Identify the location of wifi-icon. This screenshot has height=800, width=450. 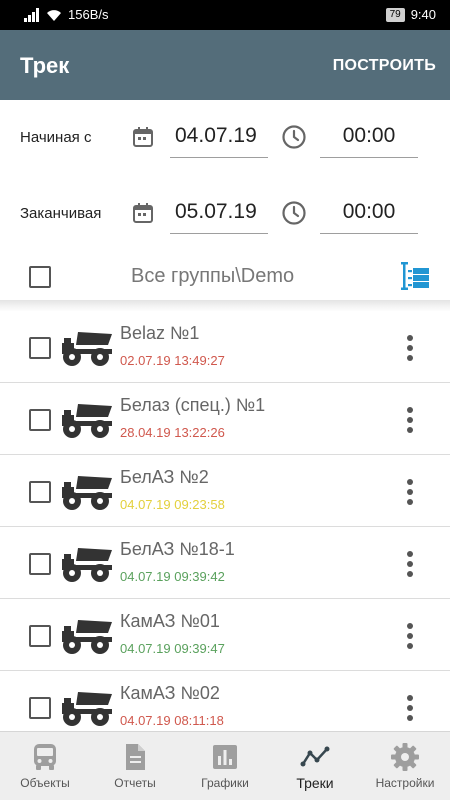
(54, 15).